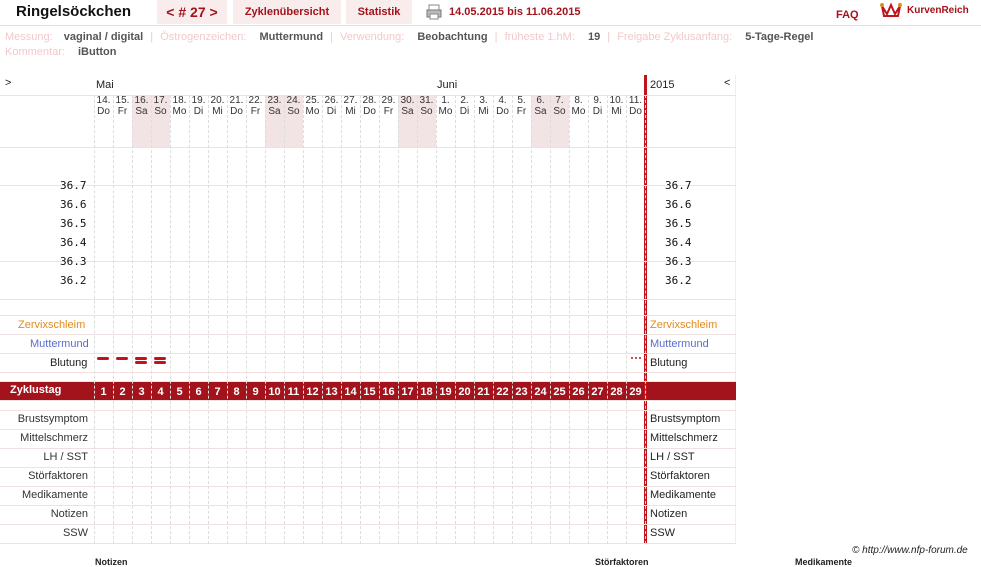 This screenshot has width=981, height=567. What do you see at coordinates (160, 362) in the screenshot?
I see `bleeding-mark` at bounding box center [160, 362].